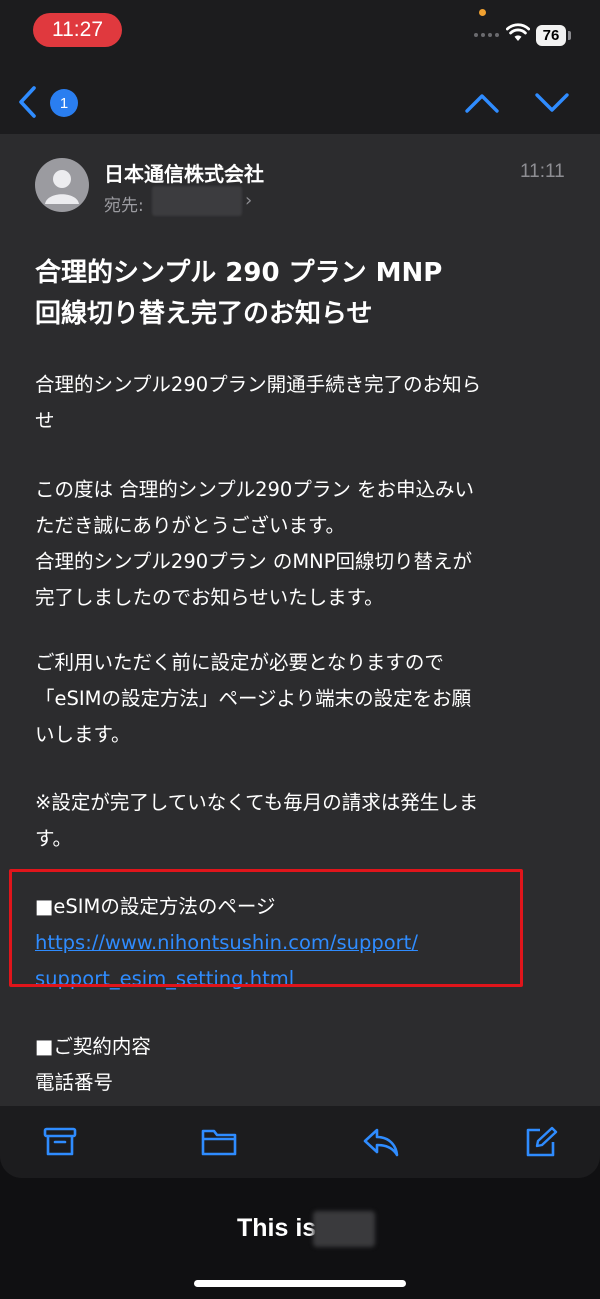  Describe the element at coordinates (344, 1229) in the screenshot. I see `redacted-banner-text` at that location.